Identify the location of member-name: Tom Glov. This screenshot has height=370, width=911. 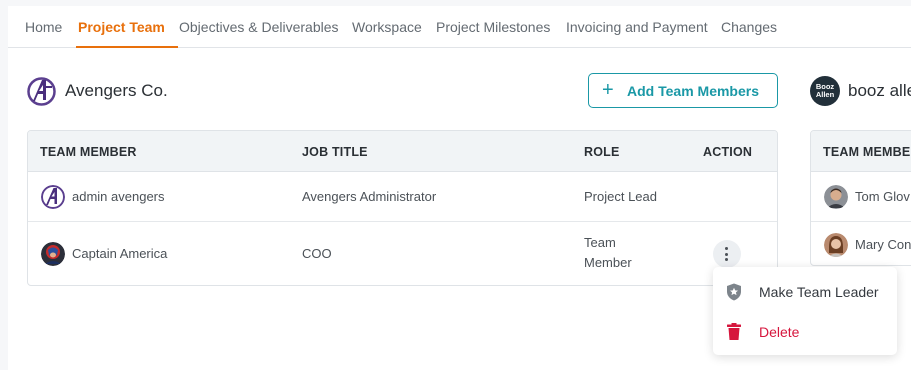
(882, 196).